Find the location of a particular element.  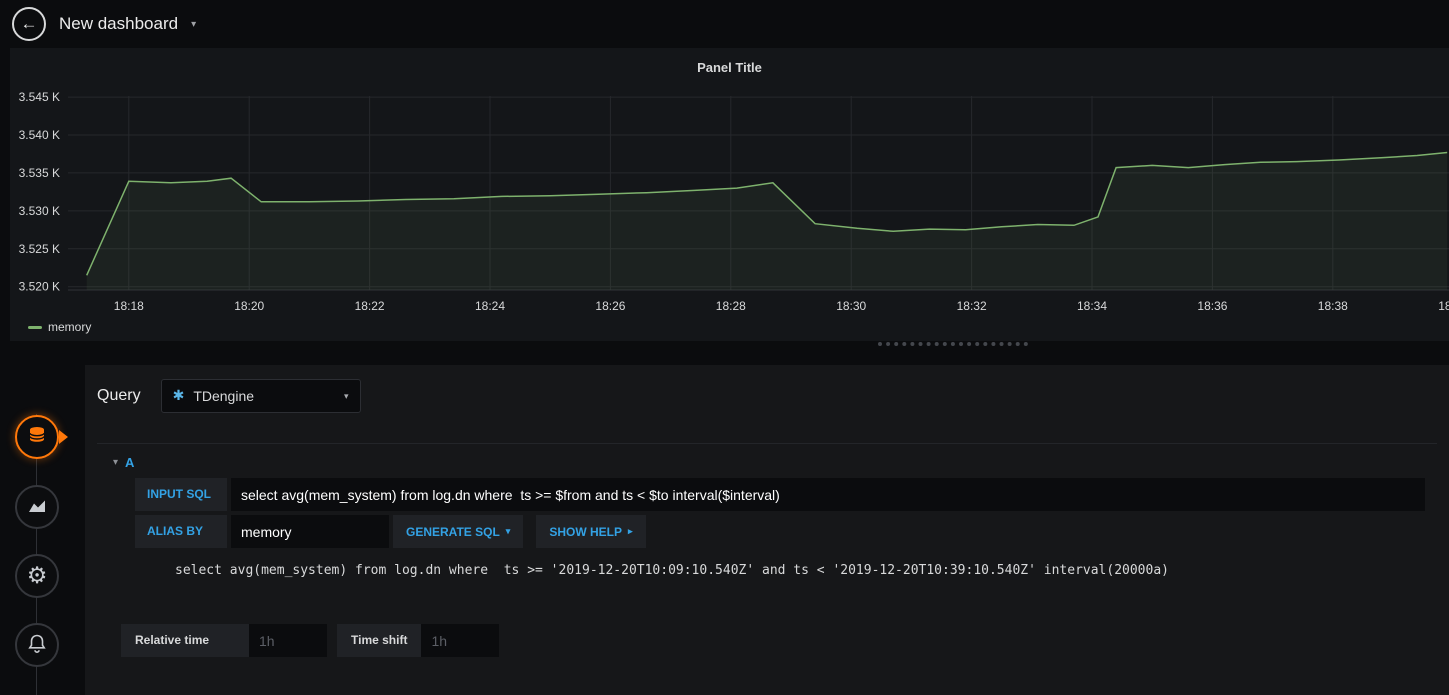

x-axis-tick-label: 18:24 is located at coordinates (490, 306).